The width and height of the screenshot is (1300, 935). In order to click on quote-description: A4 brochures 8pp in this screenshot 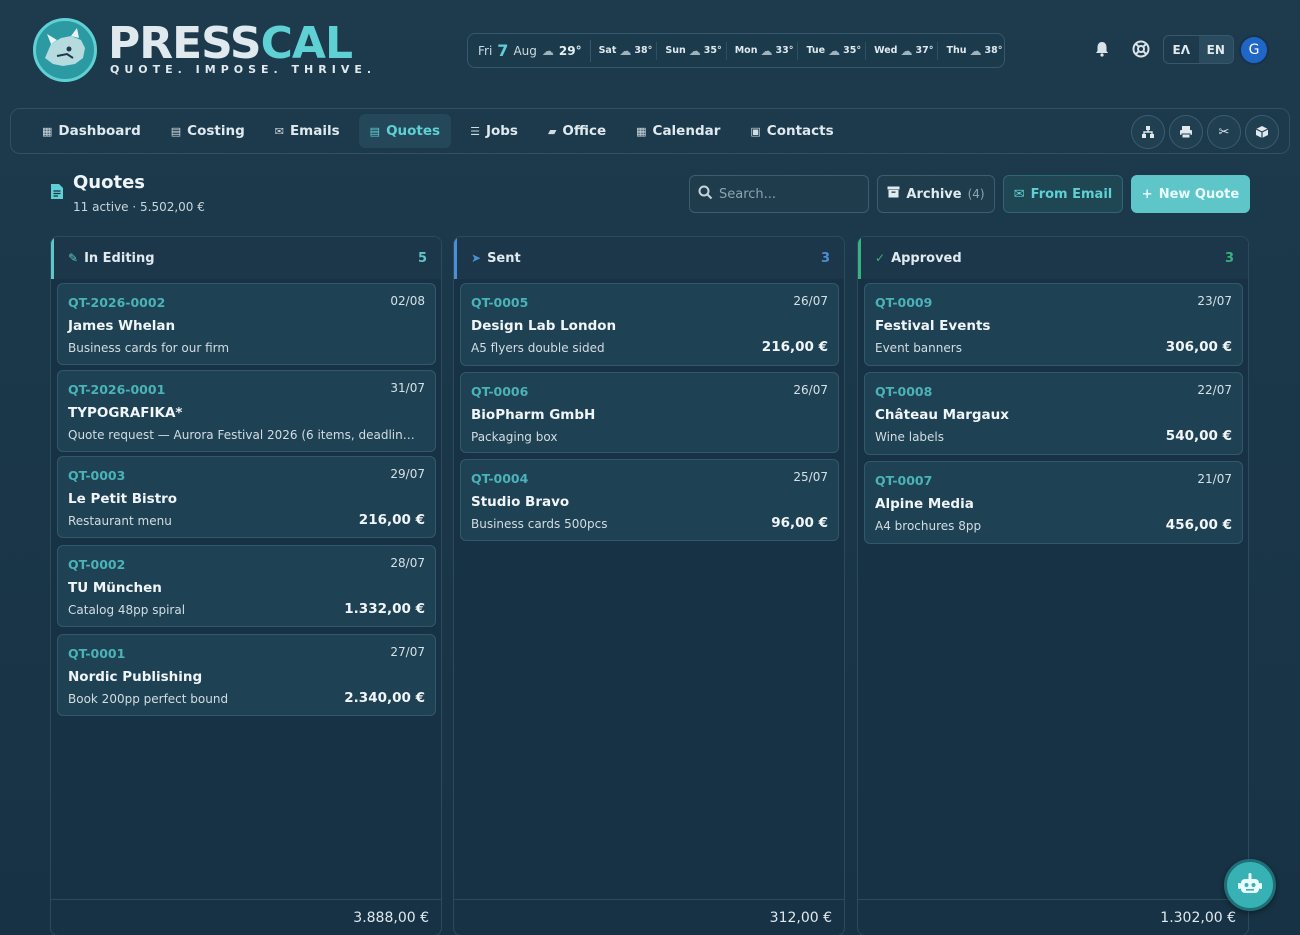, I will do `click(928, 526)`.